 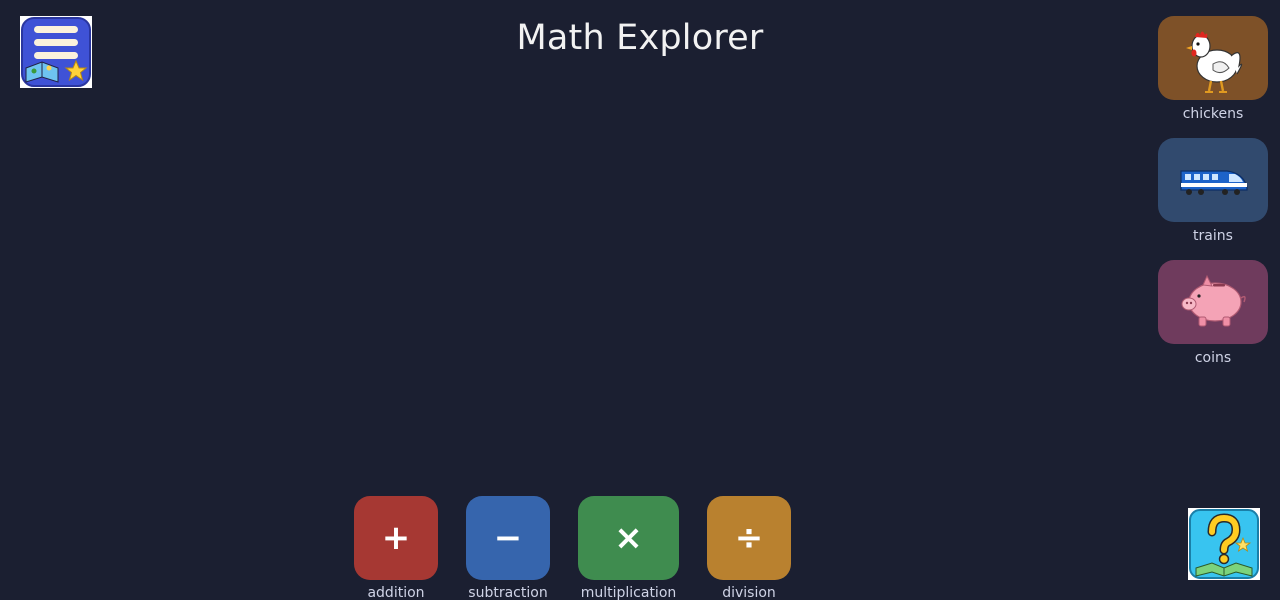 I want to click on theme-label-trains: trains, so click(x=1213, y=236).